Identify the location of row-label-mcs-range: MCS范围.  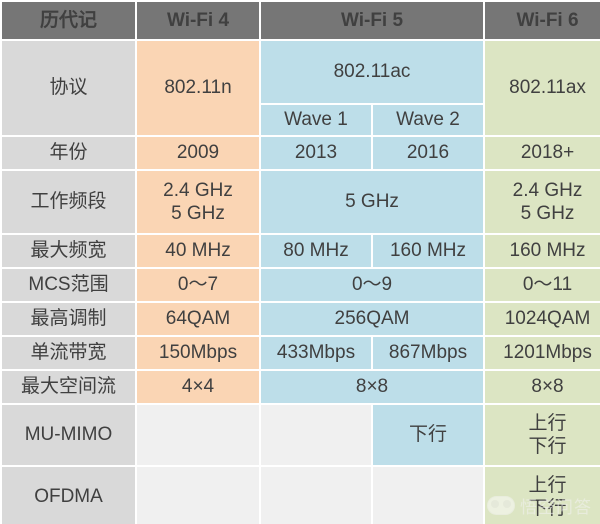
(68, 285).